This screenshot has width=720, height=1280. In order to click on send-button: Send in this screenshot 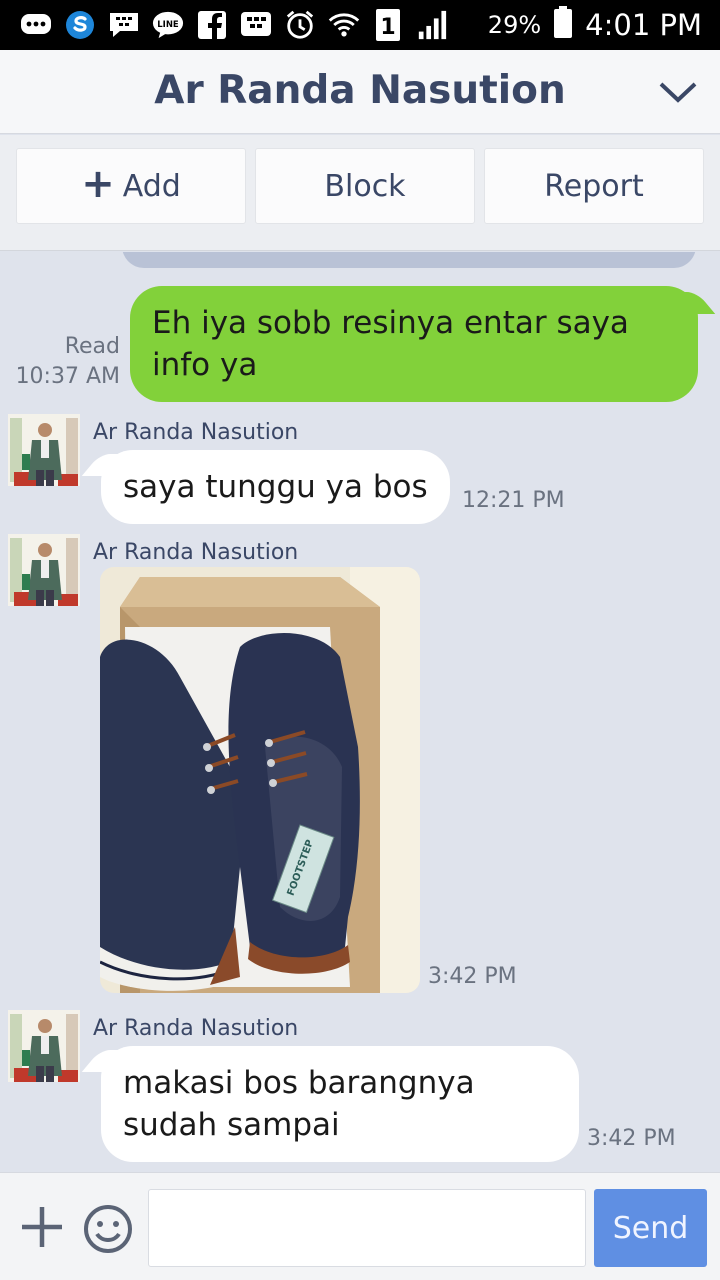, I will do `click(650, 1228)`.